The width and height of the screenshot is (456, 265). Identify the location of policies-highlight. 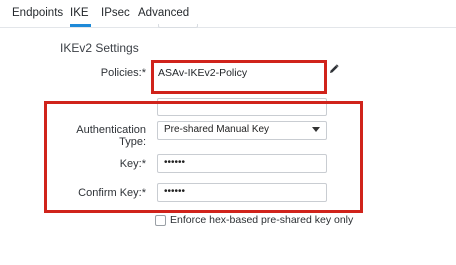
(239, 77).